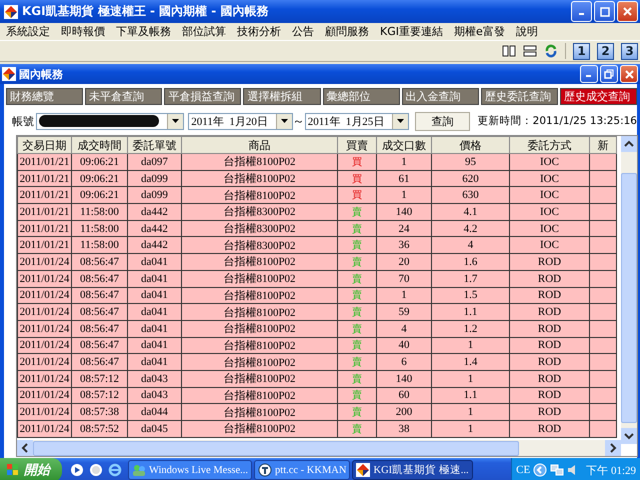 The image size is (640, 480). I want to click on maximize-button, so click(604, 11).